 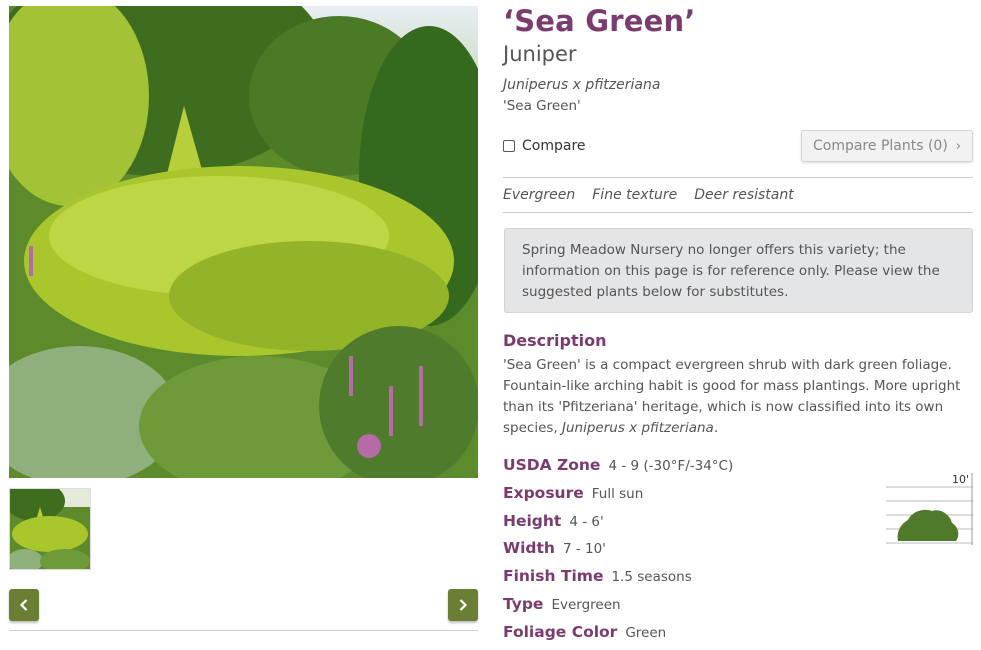 What do you see at coordinates (585, 632) in the screenshot?
I see `attr-foliage-color: Foliage Color Green` at bounding box center [585, 632].